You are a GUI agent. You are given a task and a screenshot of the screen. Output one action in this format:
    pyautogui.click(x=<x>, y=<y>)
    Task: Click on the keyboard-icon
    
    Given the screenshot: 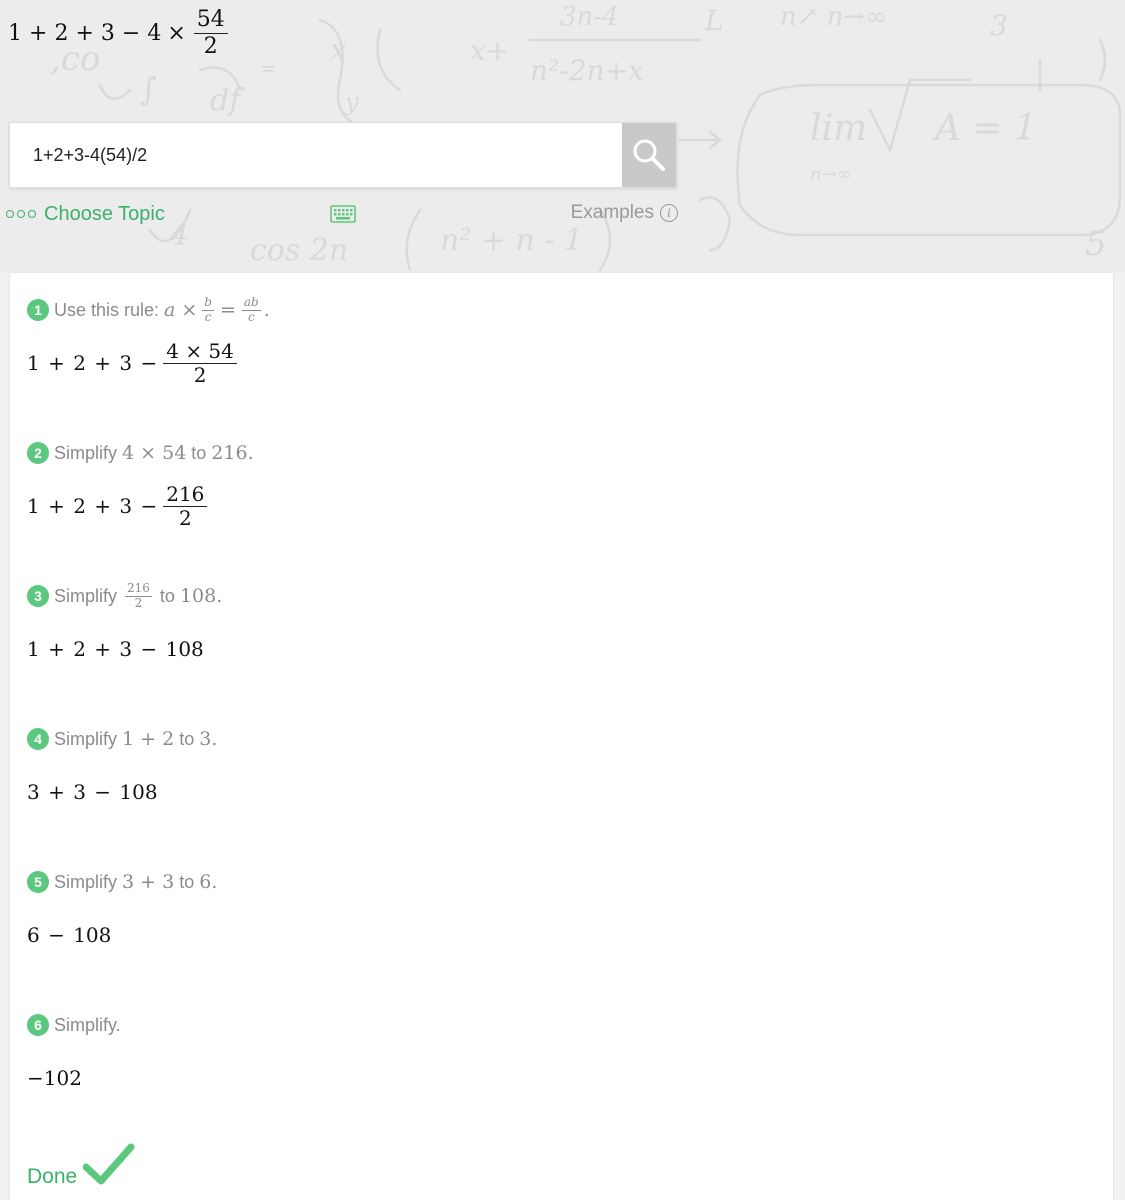 What is the action you would take?
    pyautogui.click(x=343, y=214)
    